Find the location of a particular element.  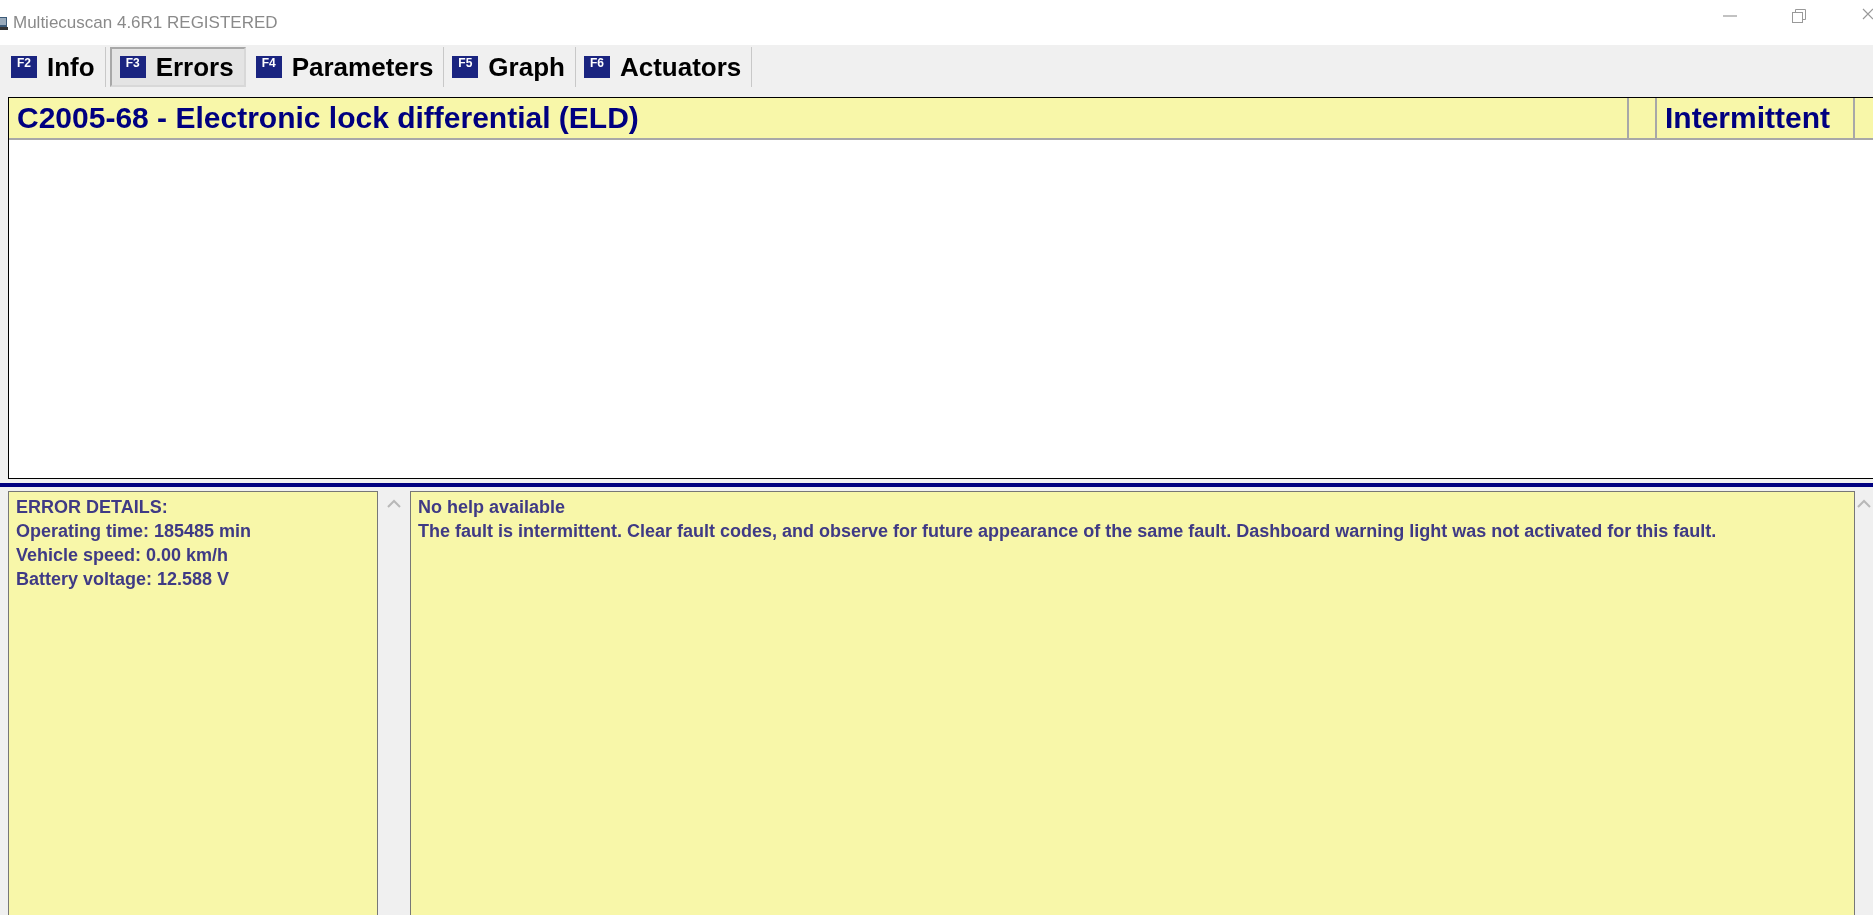

fault-status: Intermittent is located at coordinates (1756, 118).